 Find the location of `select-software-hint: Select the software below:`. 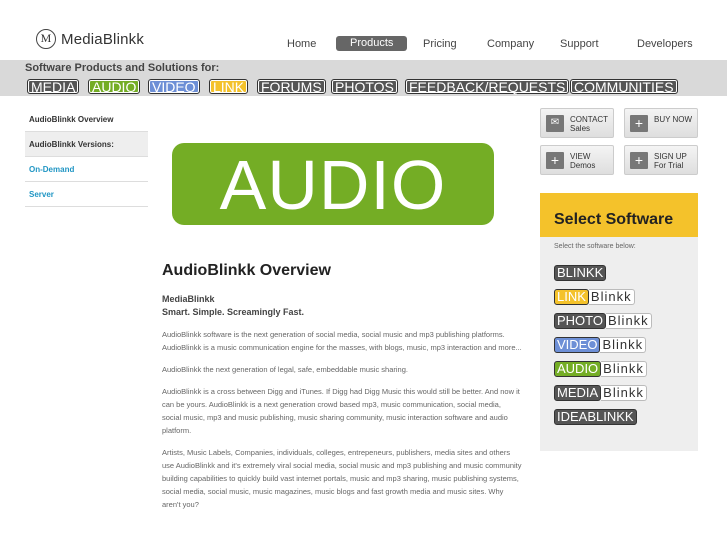

select-software-hint: Select the software below: is located at coordinates (595, 246).